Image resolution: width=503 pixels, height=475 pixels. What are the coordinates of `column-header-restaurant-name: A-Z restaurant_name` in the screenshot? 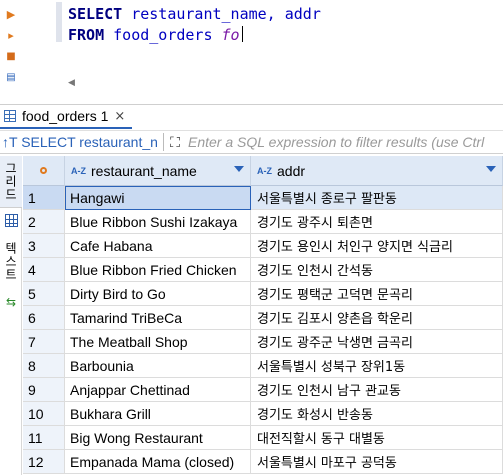 It's located at (158, 171).